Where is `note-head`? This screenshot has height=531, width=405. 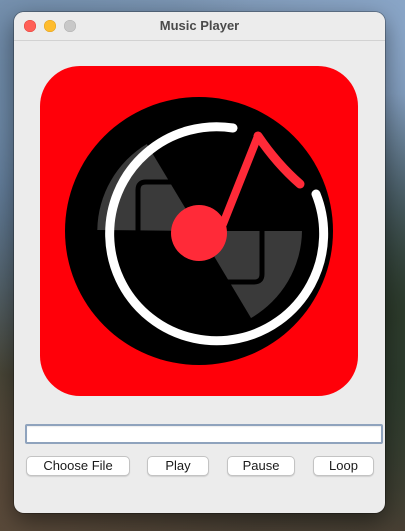 note-head is located at coordinates (199, 233).